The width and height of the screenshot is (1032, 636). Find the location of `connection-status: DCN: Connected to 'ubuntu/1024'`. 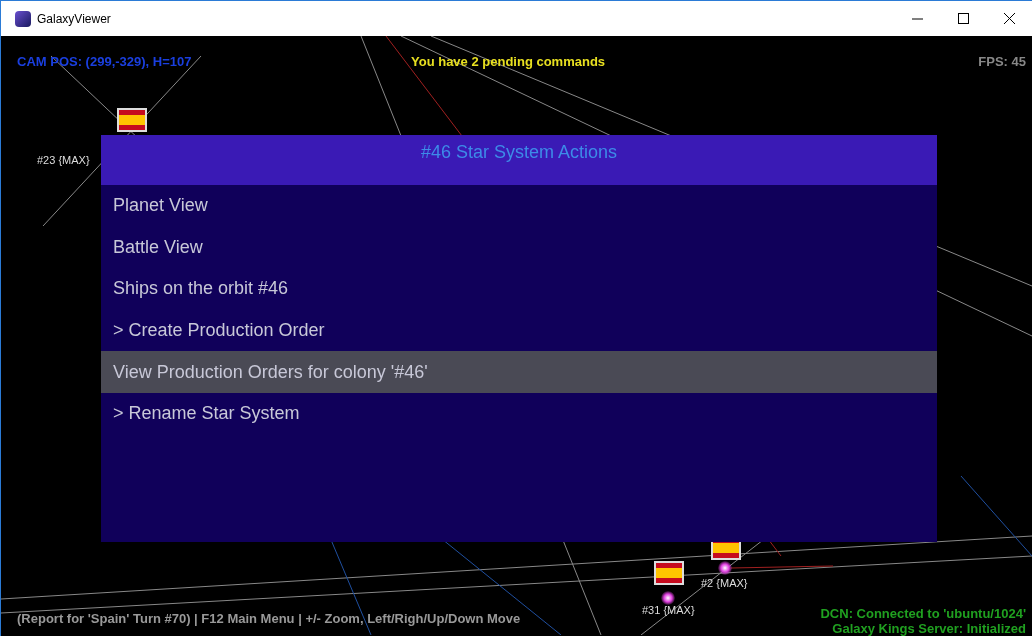

connection-status: DCN: Connected to 'ubuntu/1024' is located at coordinates (923, 614).